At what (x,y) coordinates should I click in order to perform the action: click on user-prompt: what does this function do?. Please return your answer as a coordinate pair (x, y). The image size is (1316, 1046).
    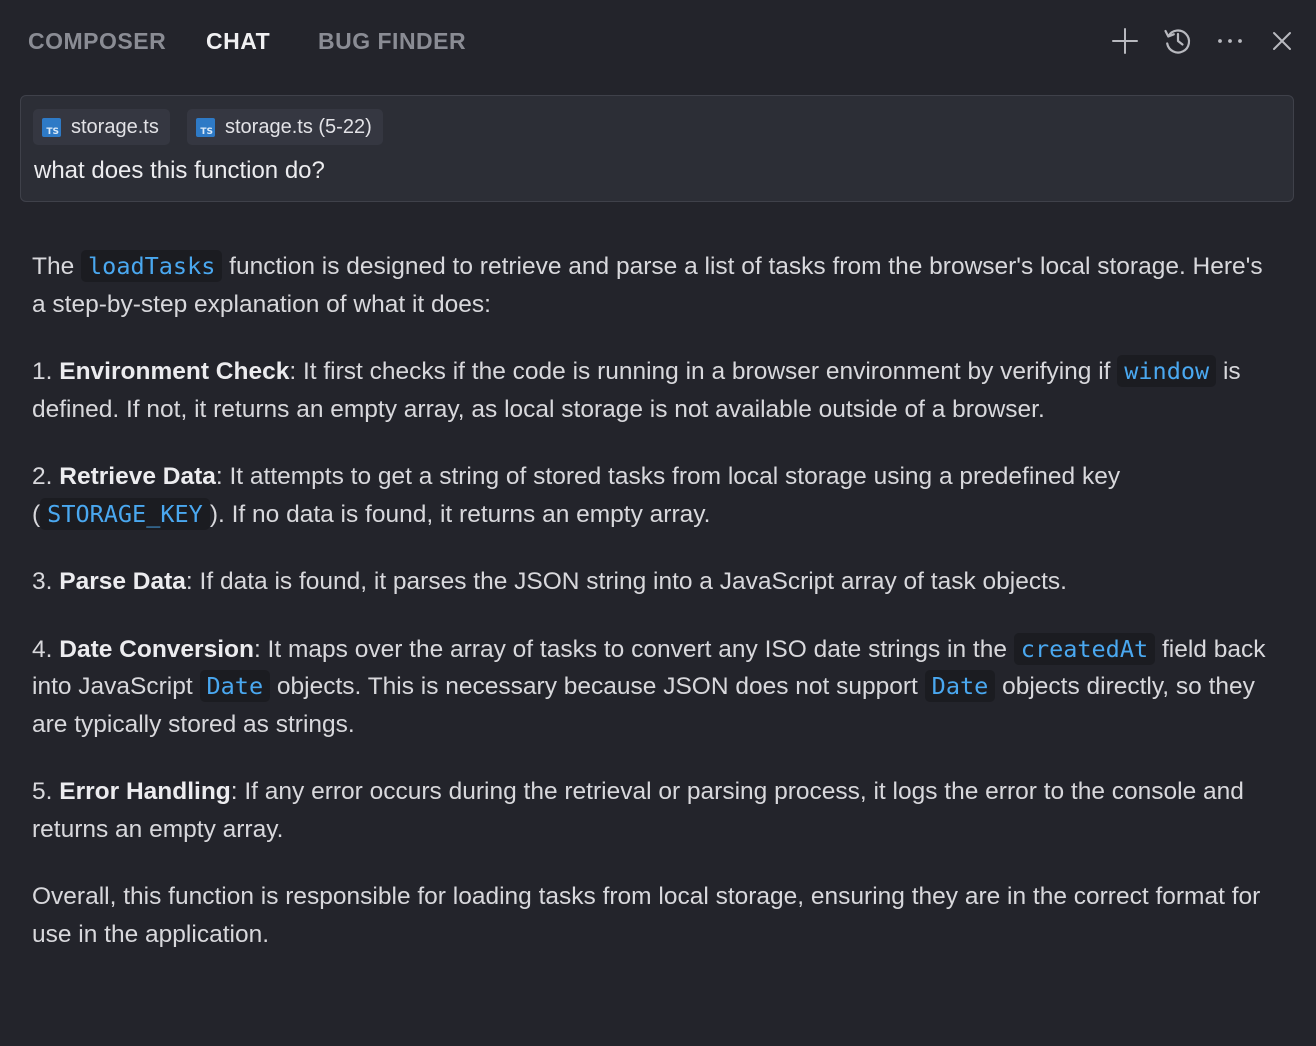
    Looking at the image, I should click on (179, 170).